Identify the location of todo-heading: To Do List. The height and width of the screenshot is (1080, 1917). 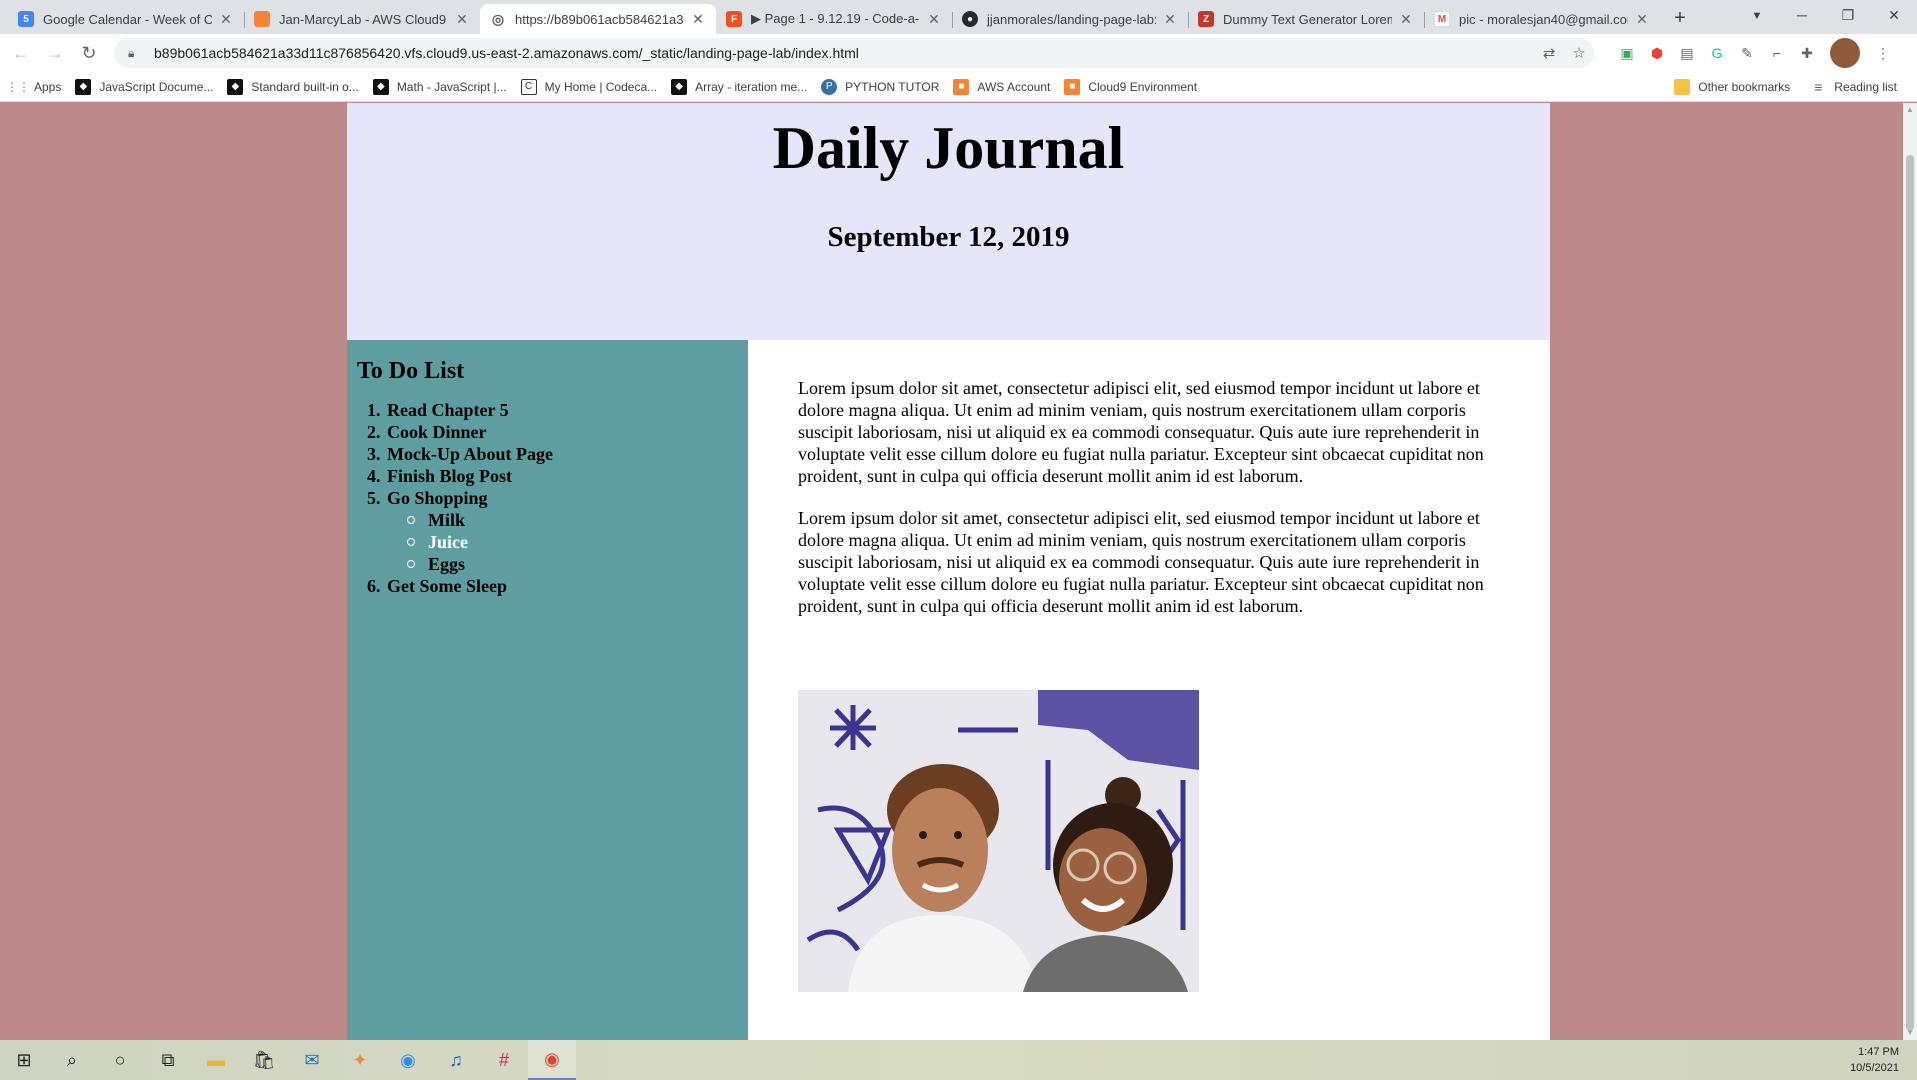
(411, 371).